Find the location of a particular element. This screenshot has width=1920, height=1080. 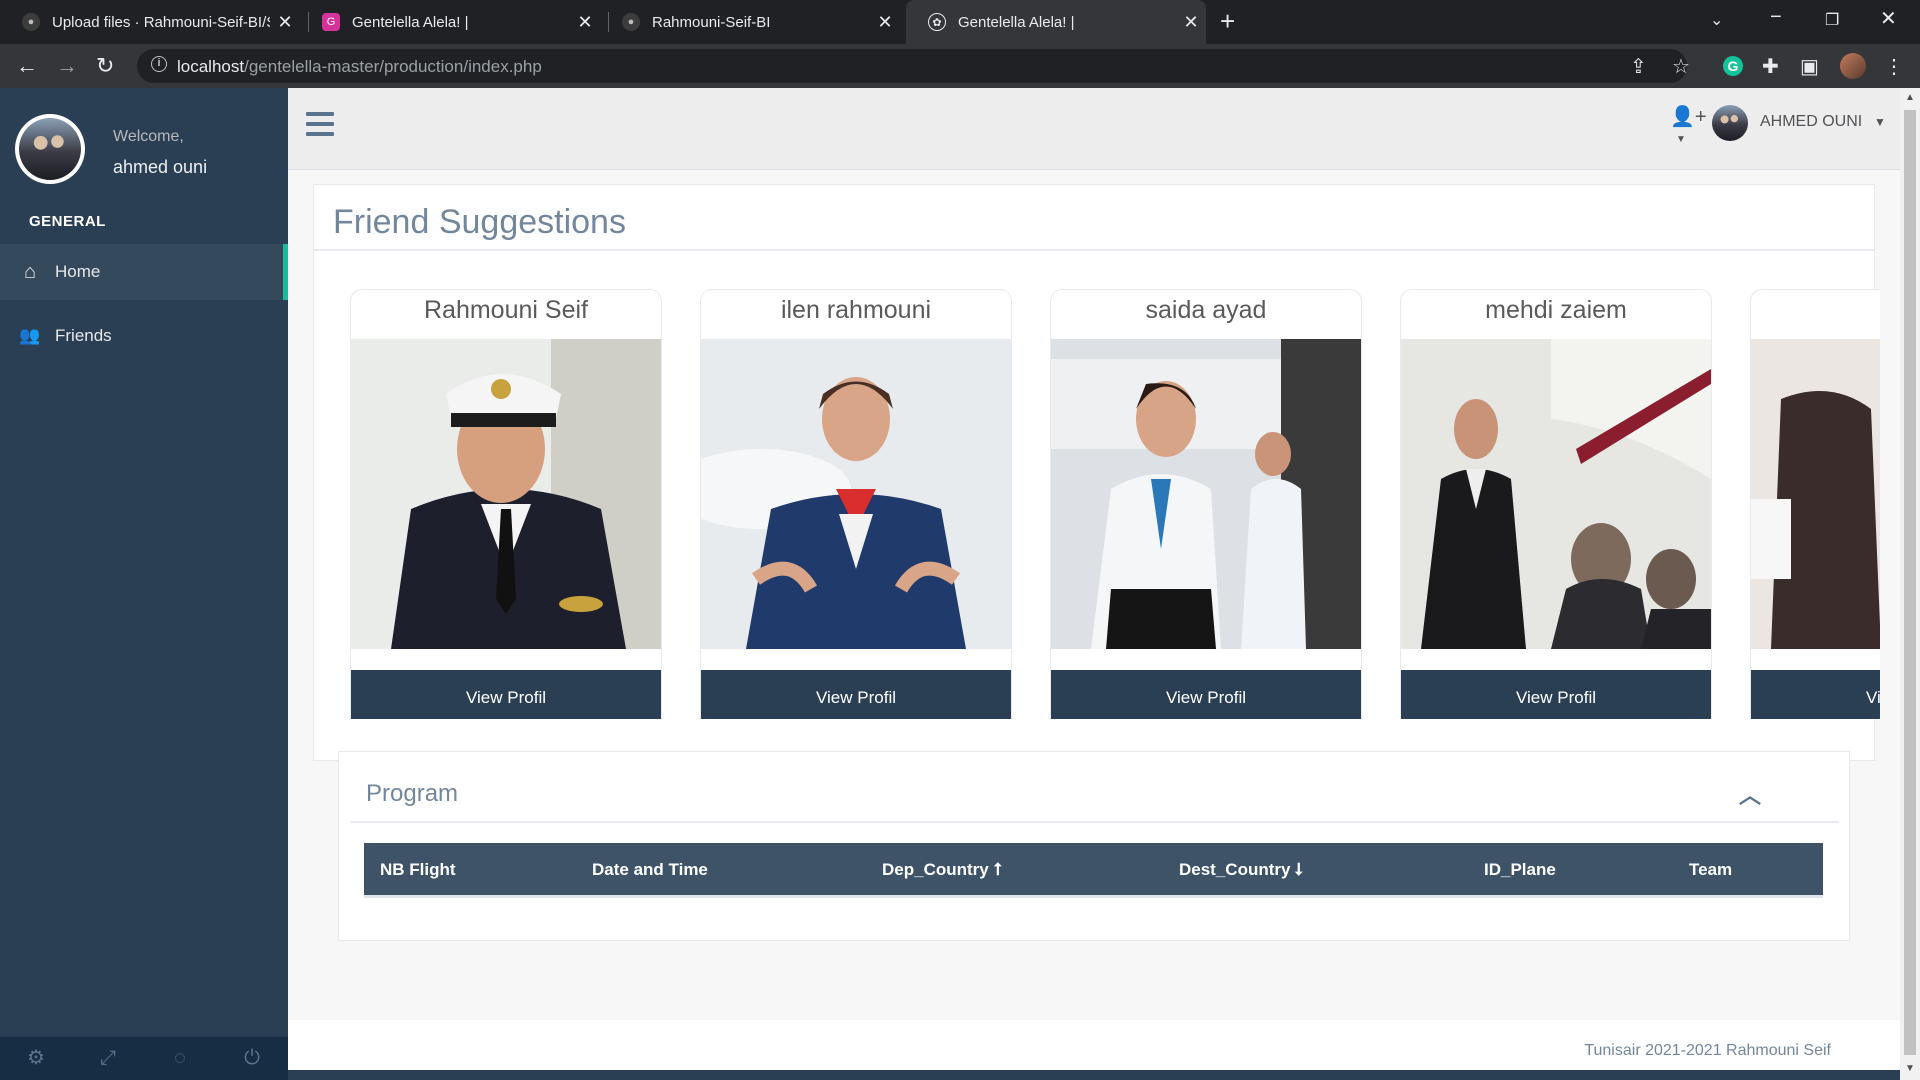

browser-tab-4-active: ✿ Gentelella Alela! | ✕ is located at coordinates (1056, 22).